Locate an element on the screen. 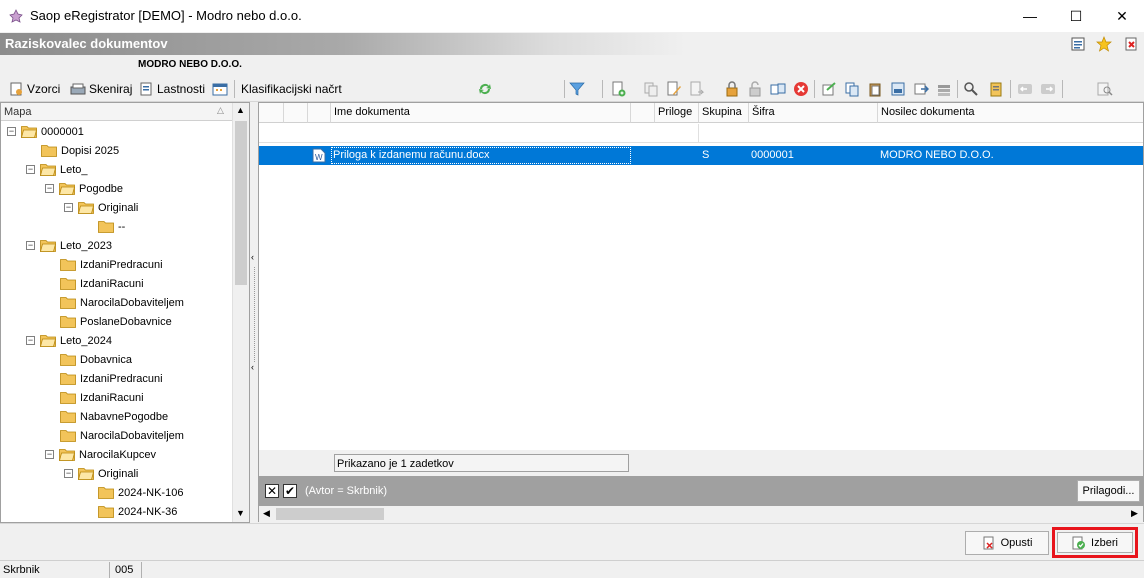  duplicate-icon is located at coordinates (852, 89).